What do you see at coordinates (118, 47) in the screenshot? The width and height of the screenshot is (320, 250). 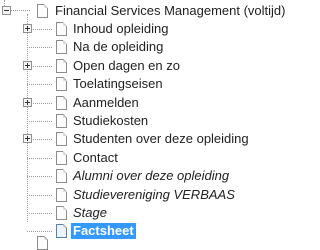 I see `tree-node-label: Na de opleiding` at bounding box center [118, 47].